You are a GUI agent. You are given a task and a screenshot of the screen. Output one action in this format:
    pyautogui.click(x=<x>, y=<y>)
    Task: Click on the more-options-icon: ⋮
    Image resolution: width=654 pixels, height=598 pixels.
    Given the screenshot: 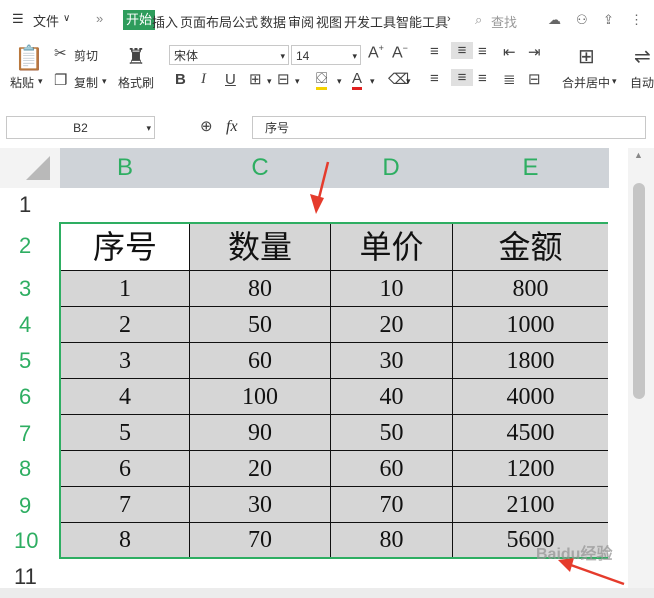 What is the action you would take?
    pyautogui.click(x=636, y=20)
    